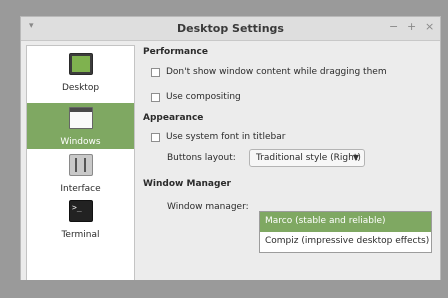  I want to click on sidebar-item-windows: Windows, so click(80, 126).